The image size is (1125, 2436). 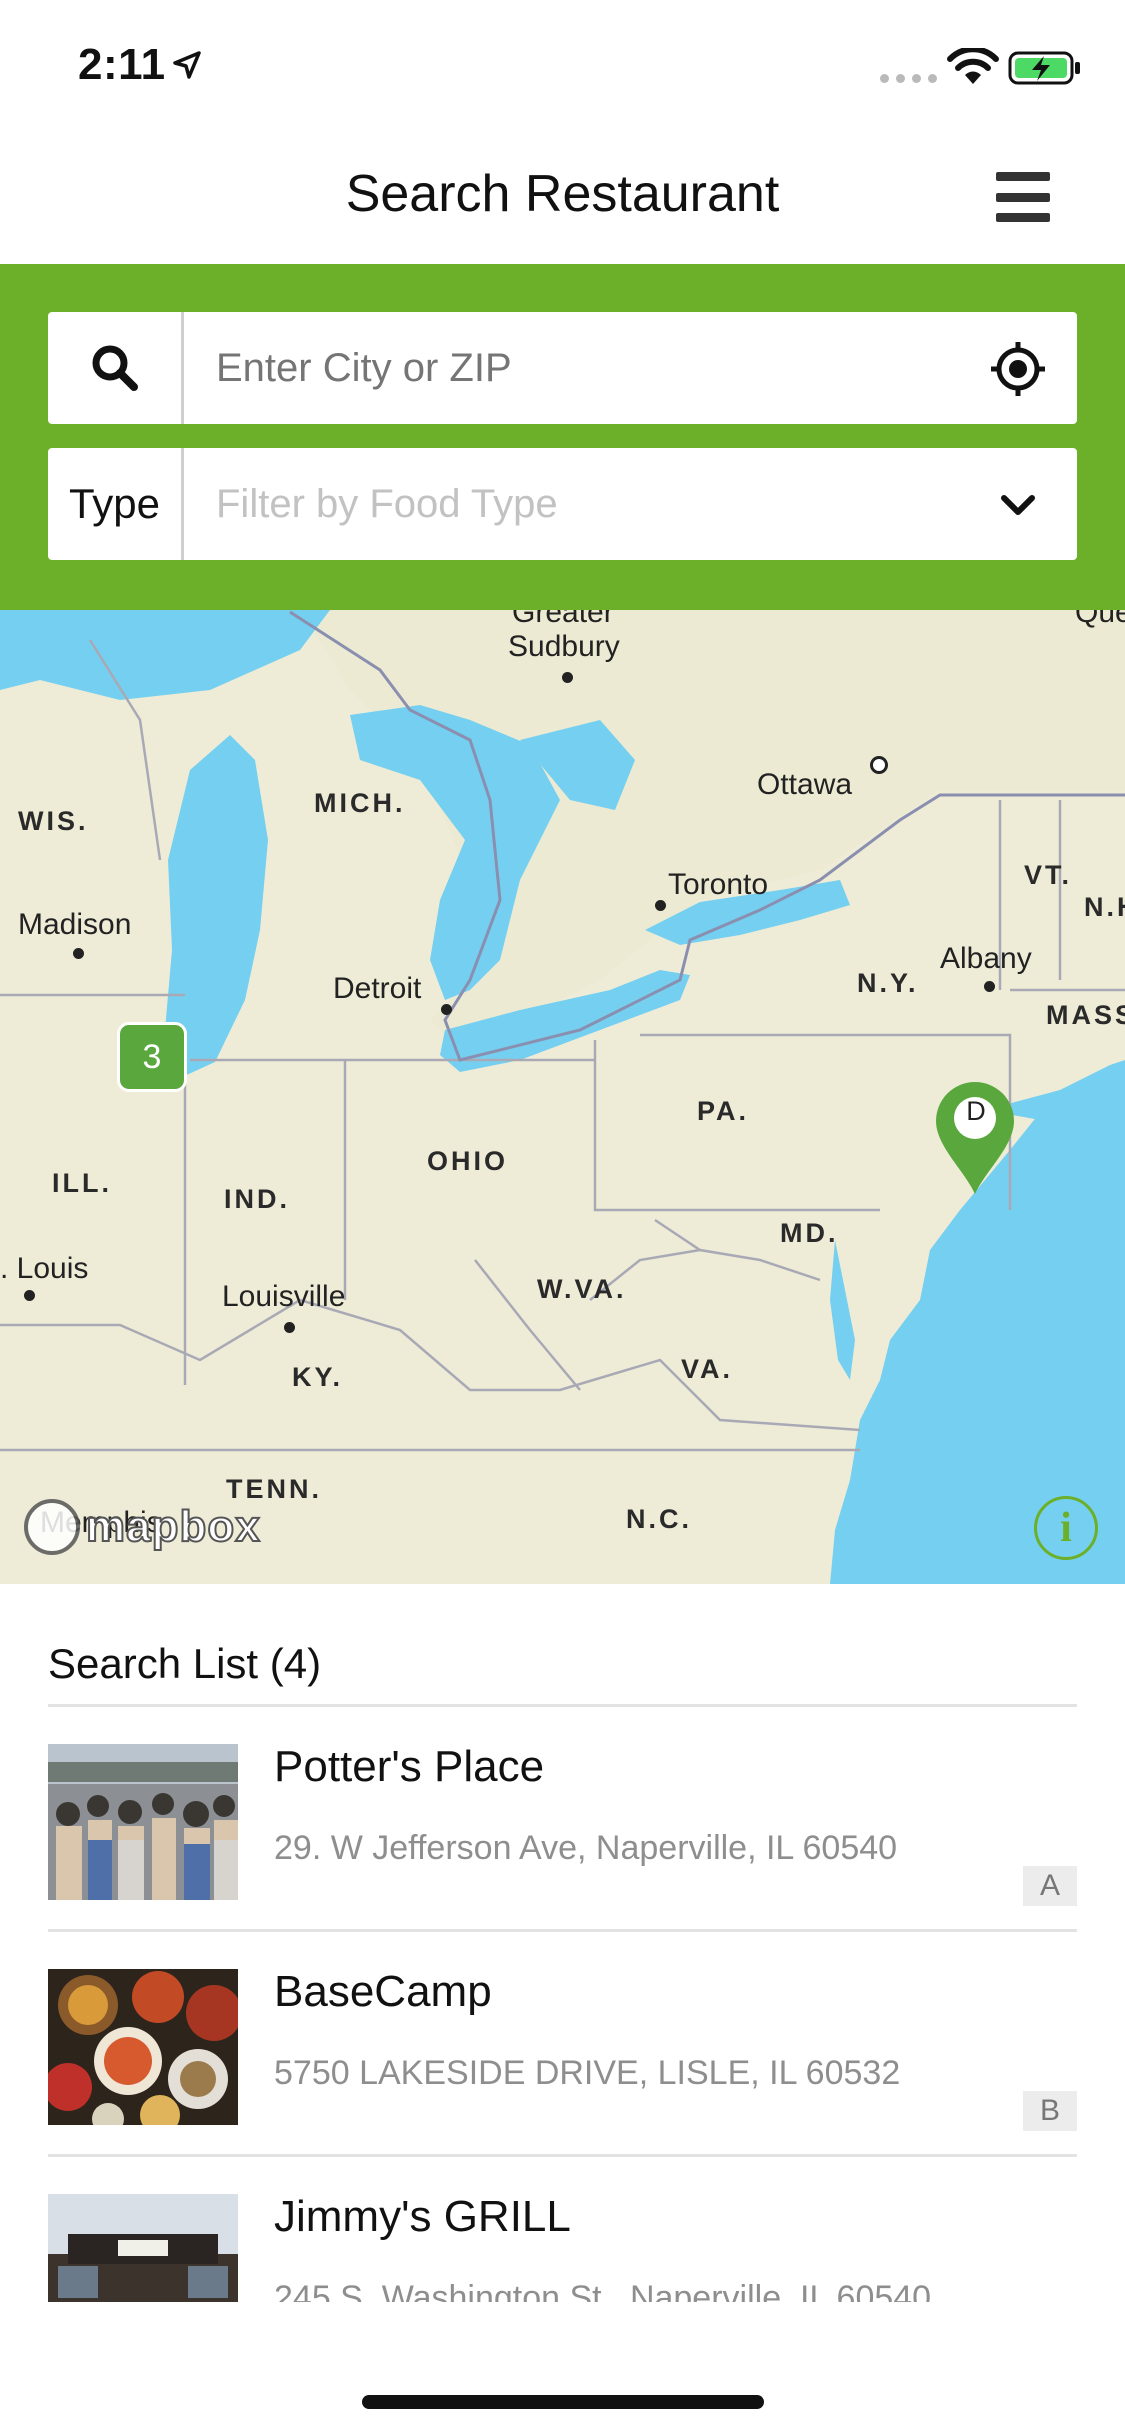 I want to click on food-type-row: Type Filter by Food Type, so click(x=562, y=504).